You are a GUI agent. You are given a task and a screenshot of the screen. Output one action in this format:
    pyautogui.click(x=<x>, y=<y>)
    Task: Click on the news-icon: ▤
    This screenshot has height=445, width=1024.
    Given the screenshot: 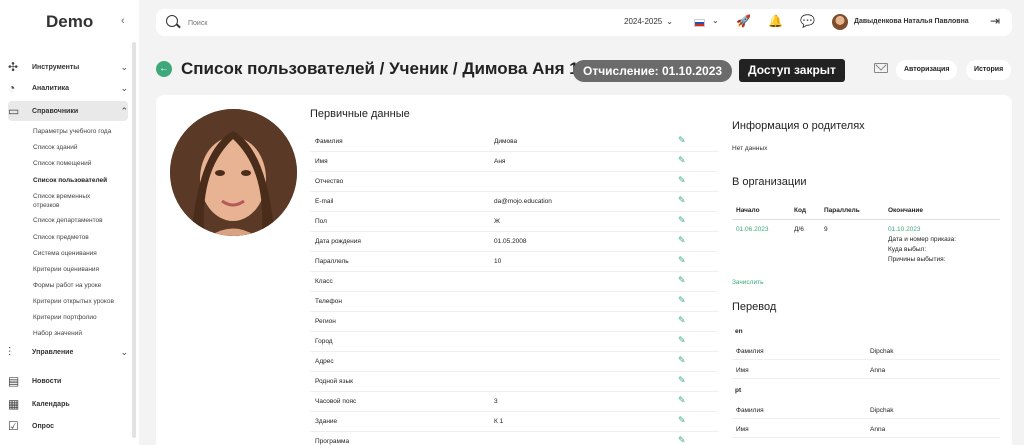 What is the action you would take?
    pyautogui.click(x=14, y=381)
    